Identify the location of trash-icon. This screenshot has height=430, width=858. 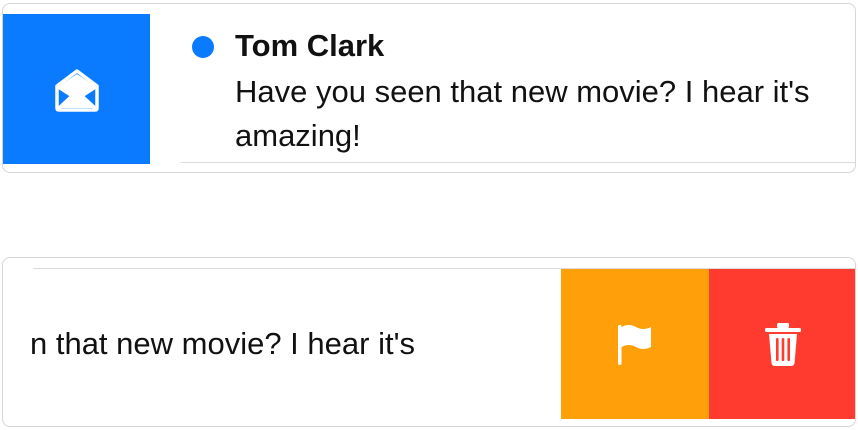
(783, 344).